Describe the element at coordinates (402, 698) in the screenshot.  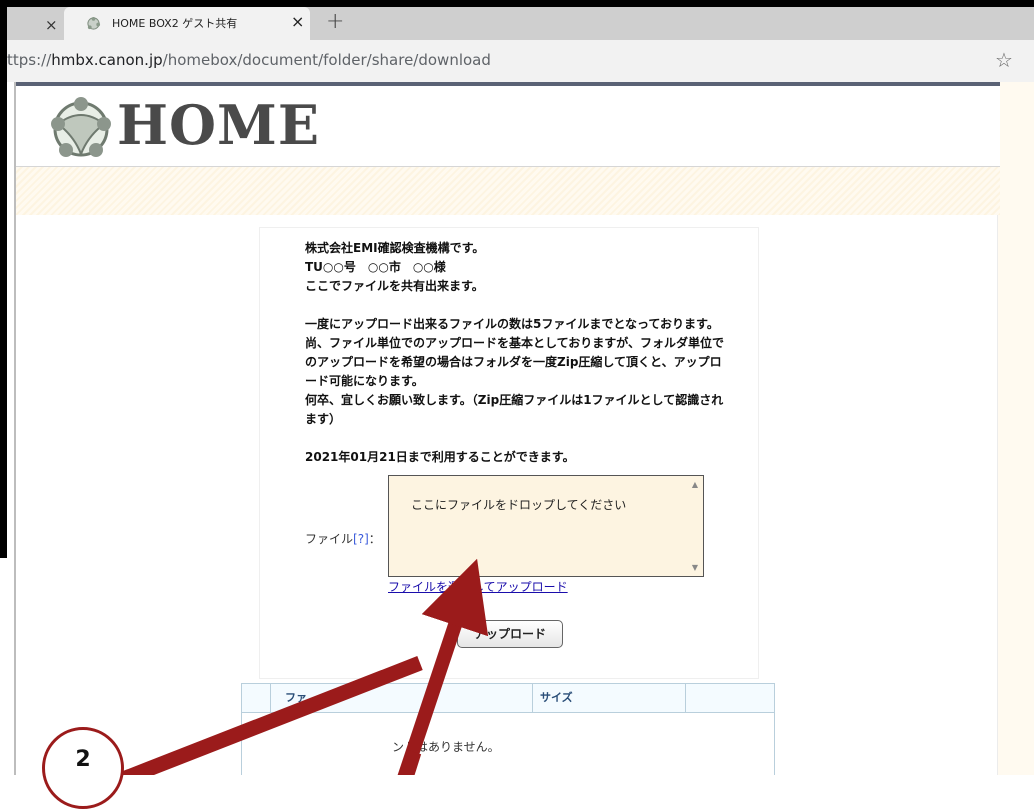
I see `name-column-header: ファ` at that location.